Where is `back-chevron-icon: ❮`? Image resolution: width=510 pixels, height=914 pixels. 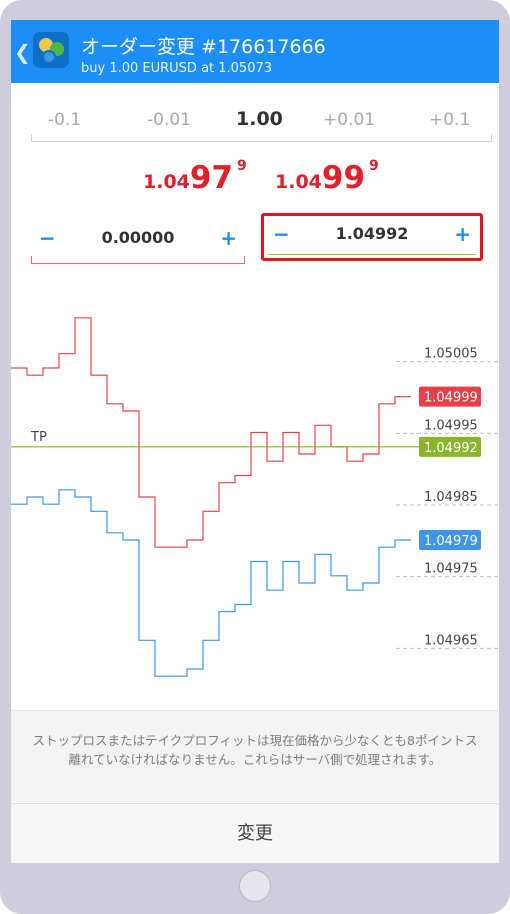
back-chevron-icon: ❮ is located at coordinates (22, 52).